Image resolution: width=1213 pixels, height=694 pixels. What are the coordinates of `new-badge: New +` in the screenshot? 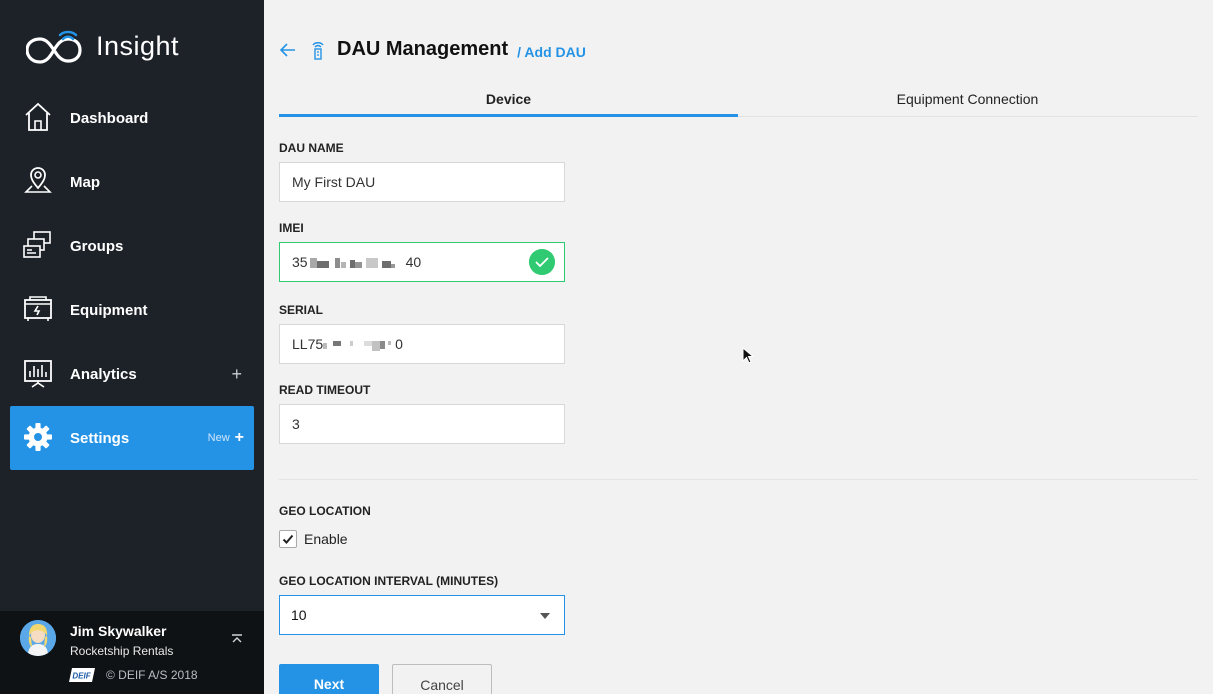 It's located at (226, 438).